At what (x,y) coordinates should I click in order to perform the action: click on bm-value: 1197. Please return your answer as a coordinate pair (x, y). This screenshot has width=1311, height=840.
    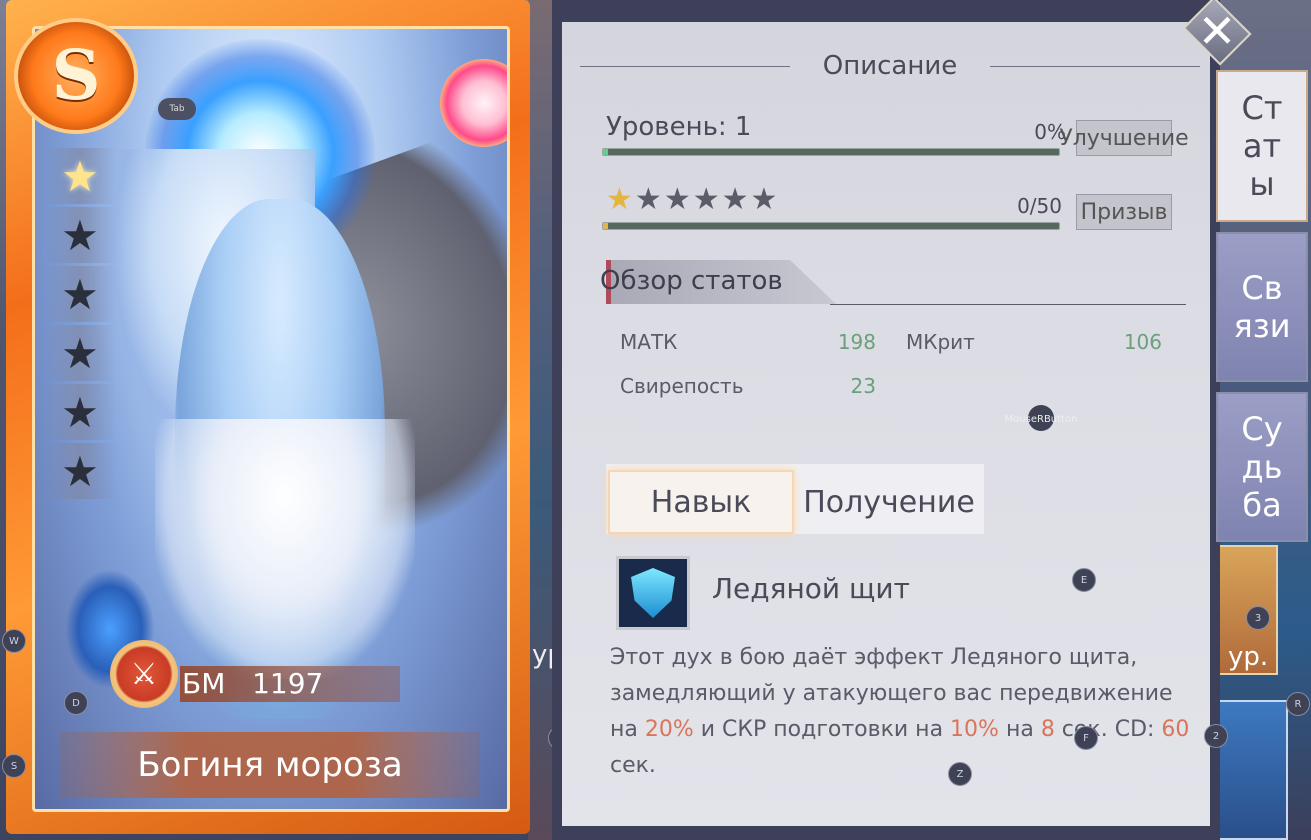
    Looking at the image, I should click on (288, 683).